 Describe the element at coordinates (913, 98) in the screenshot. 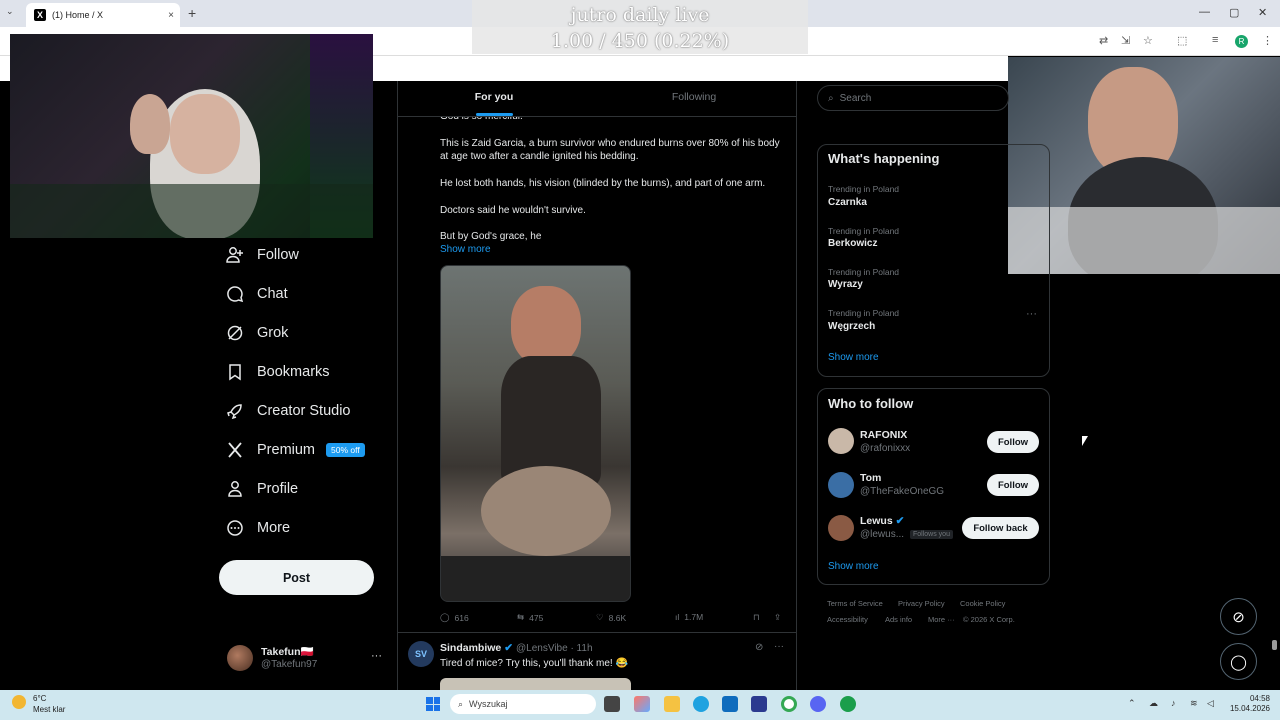

I see `search-input: ⌕ Search` at that location.